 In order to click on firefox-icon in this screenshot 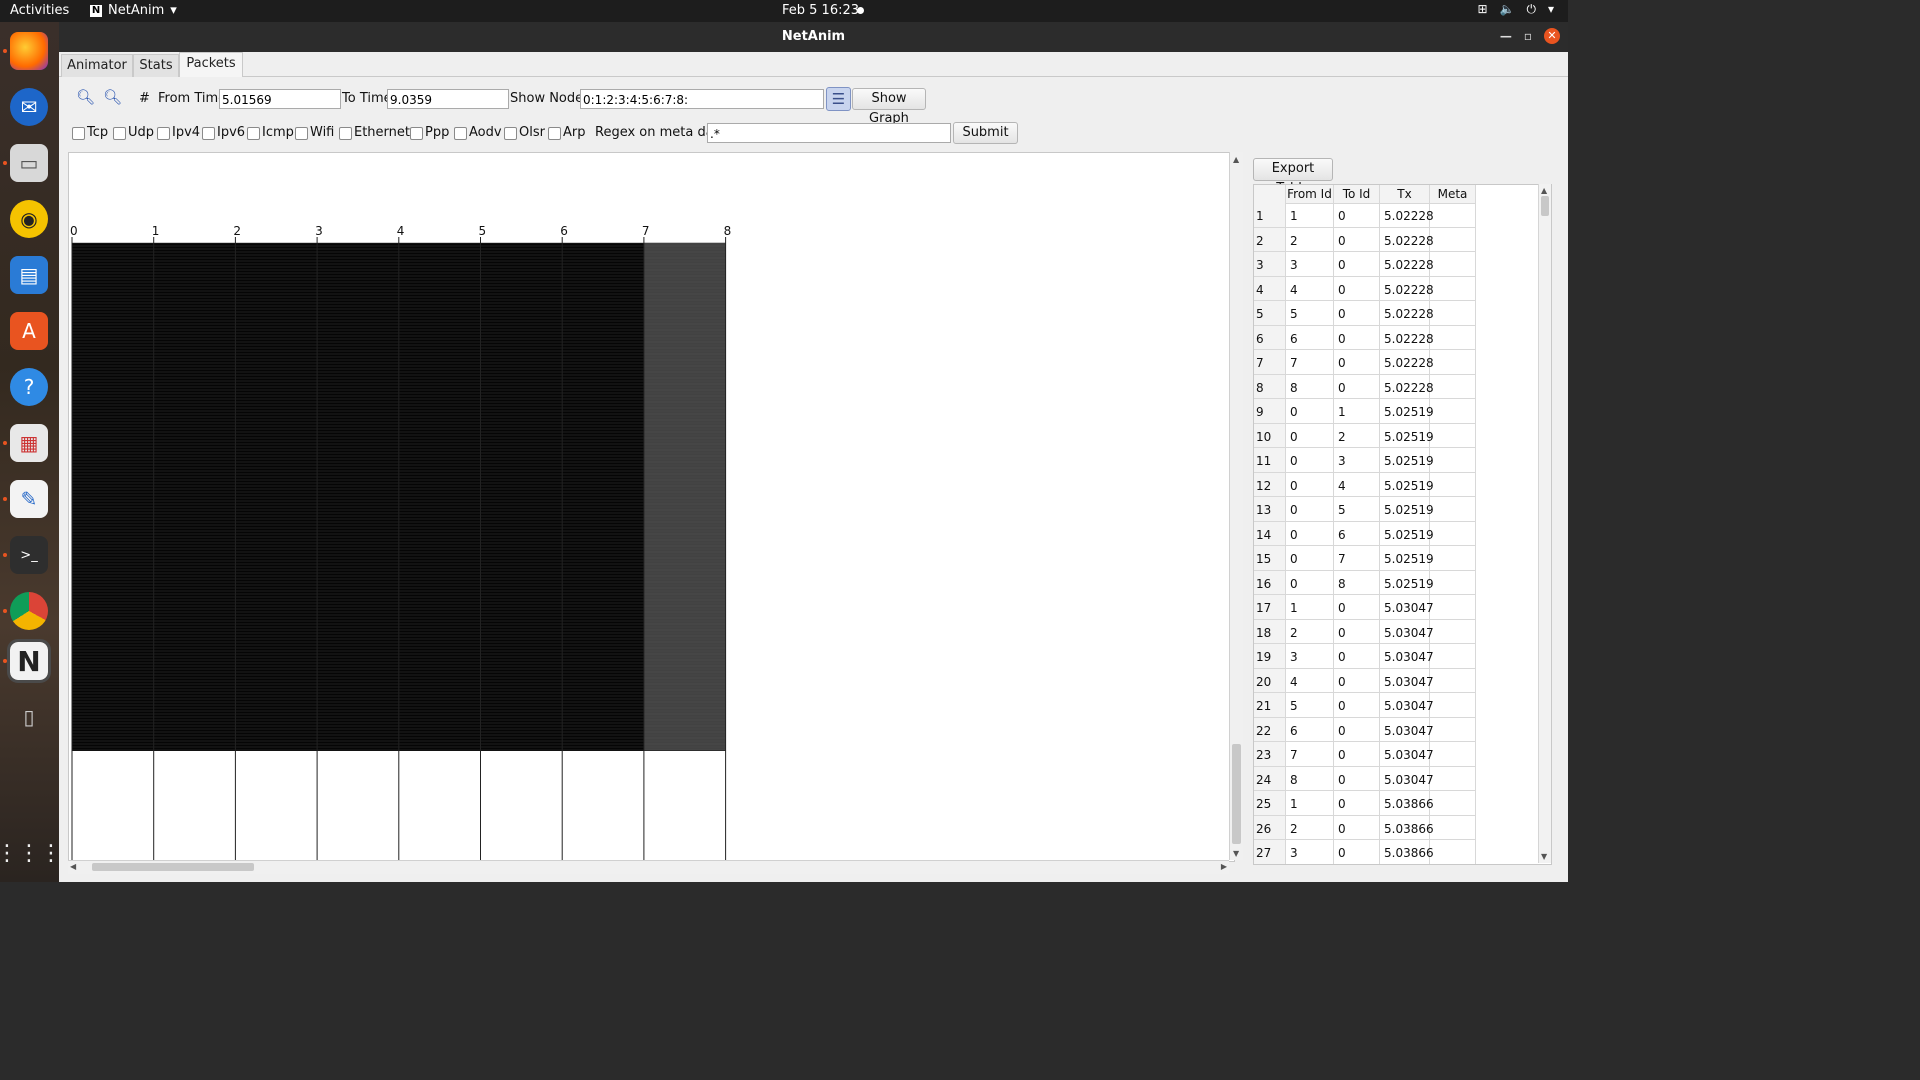, I will do `click(29, 51)`.